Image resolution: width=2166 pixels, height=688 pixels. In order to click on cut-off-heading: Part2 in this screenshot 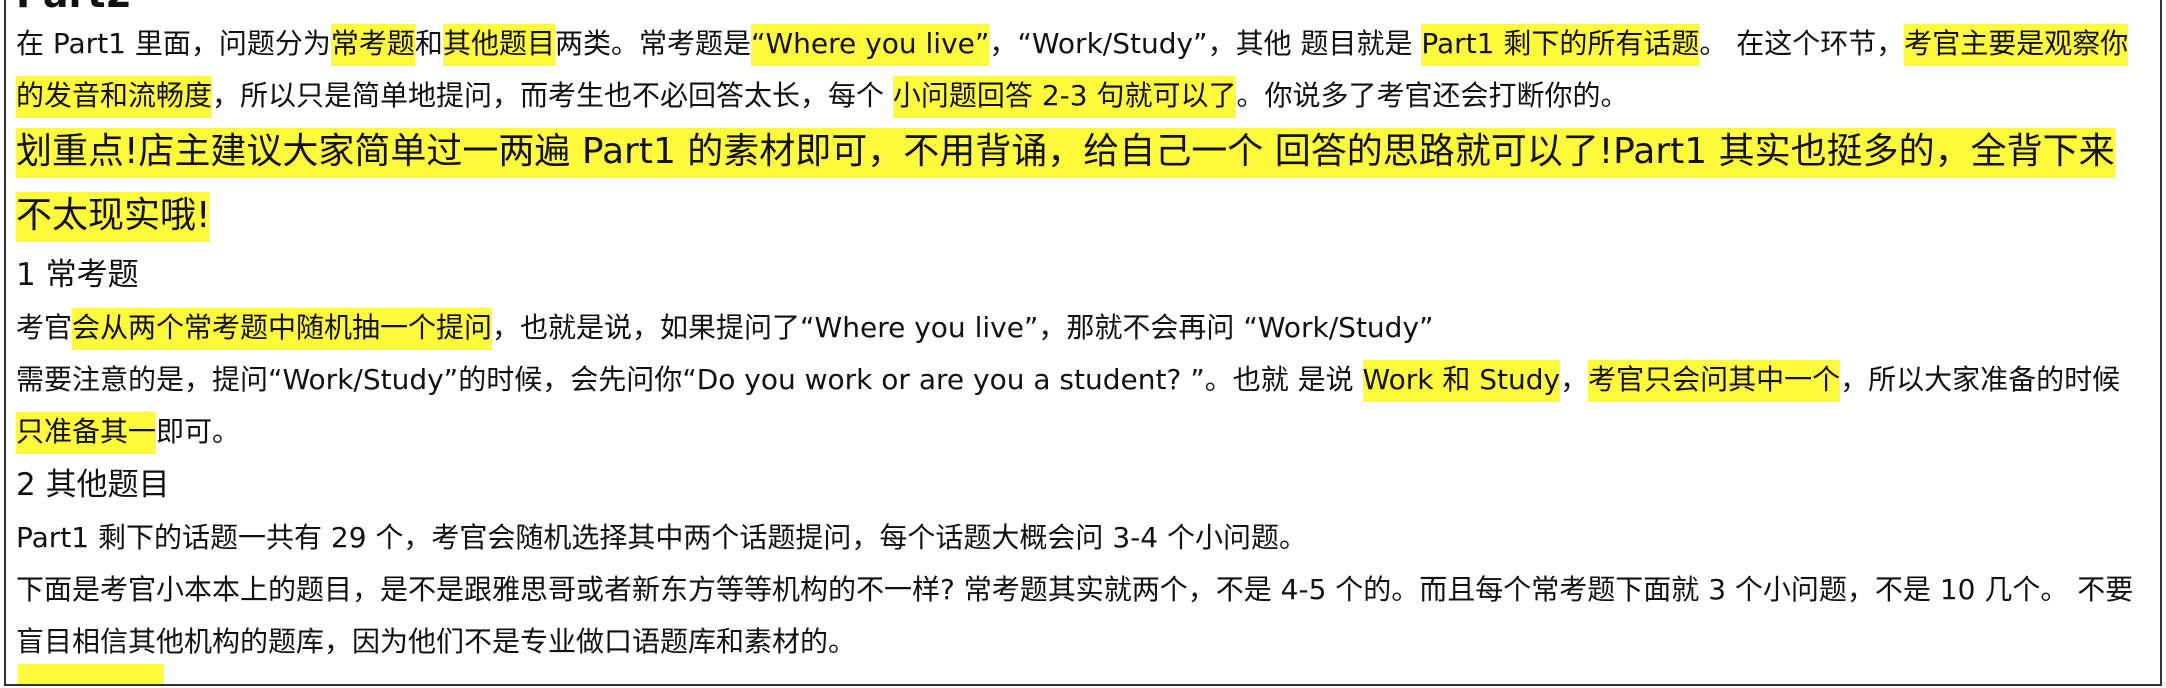, I will do `click(74, 7)`.